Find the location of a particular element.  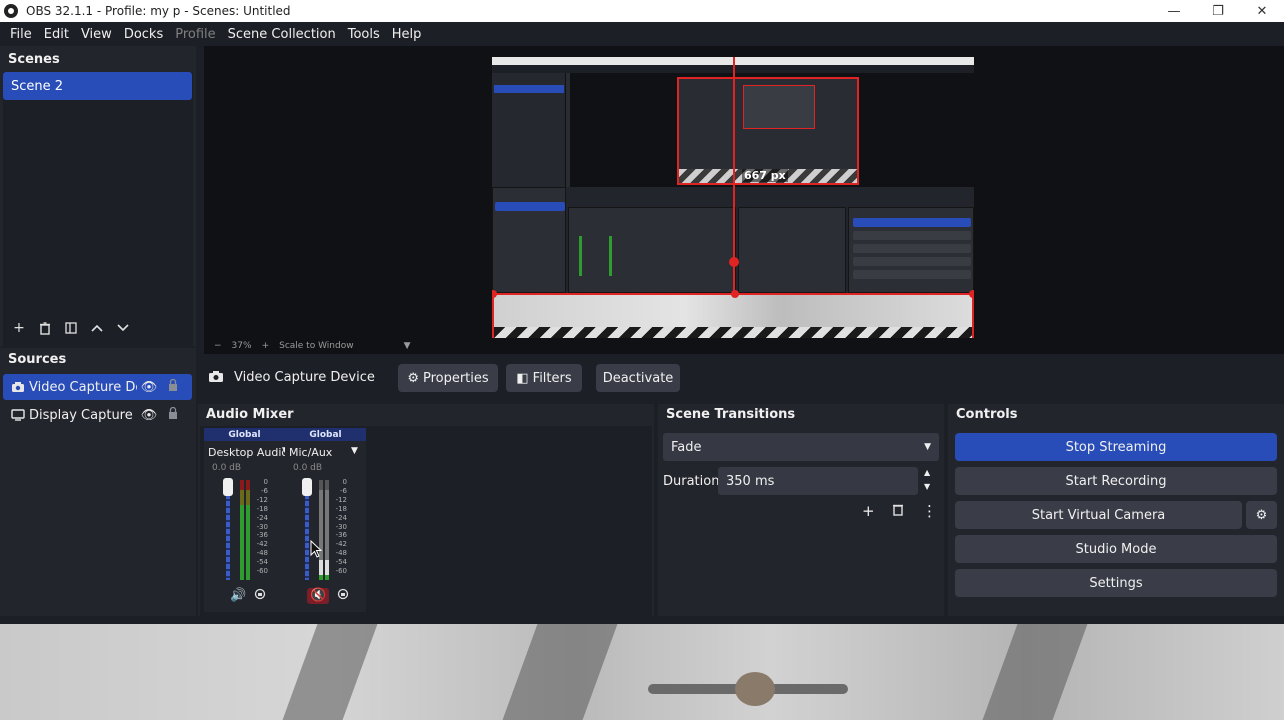

settings-button: Settings is located at coordinates (1116, 583).